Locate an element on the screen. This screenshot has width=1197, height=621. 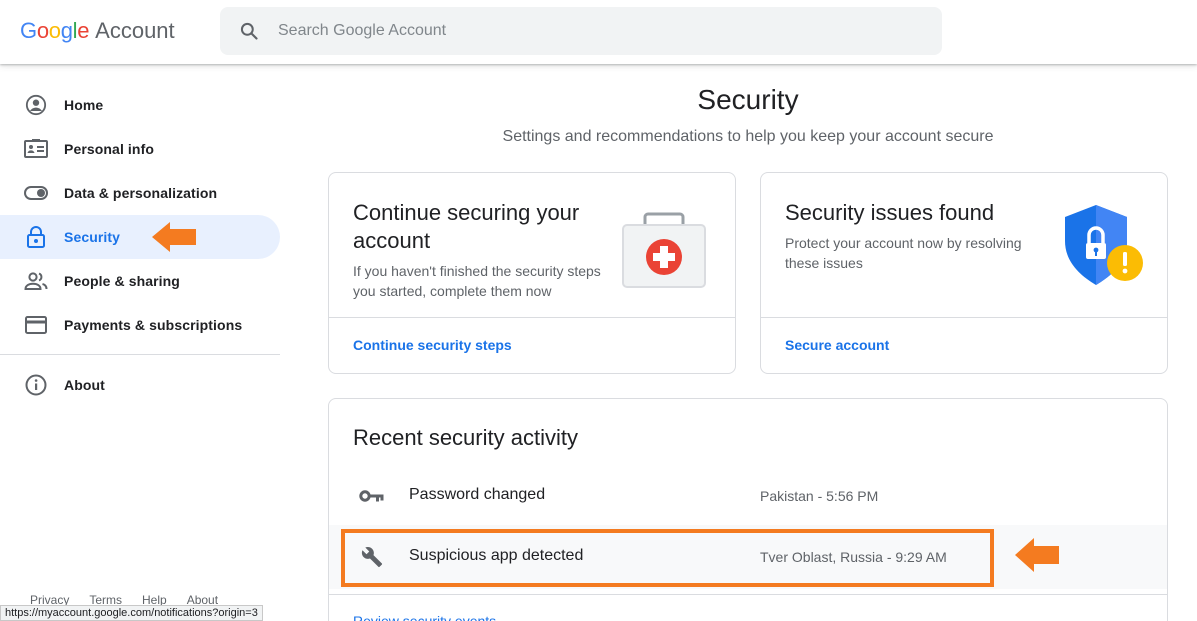
sidebar-item-label: About is located at coordinates (84, 385).